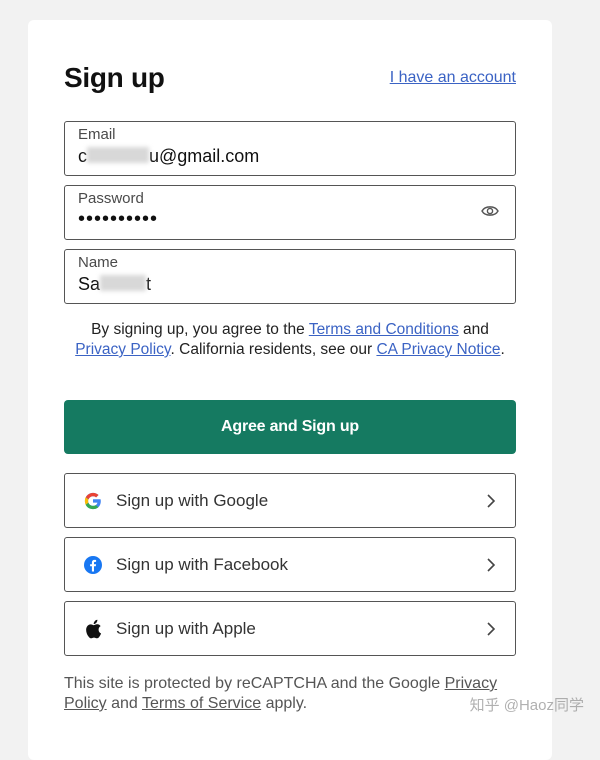  Describe the element at coordinates (98, 262) in the screenshot. I see `name-label: Name` at that location.